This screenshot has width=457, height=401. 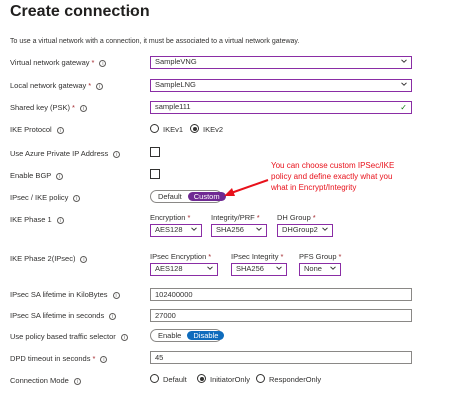 I want to click on policy-label: IPsec / IKE policy i, so click(x=45, y=197).